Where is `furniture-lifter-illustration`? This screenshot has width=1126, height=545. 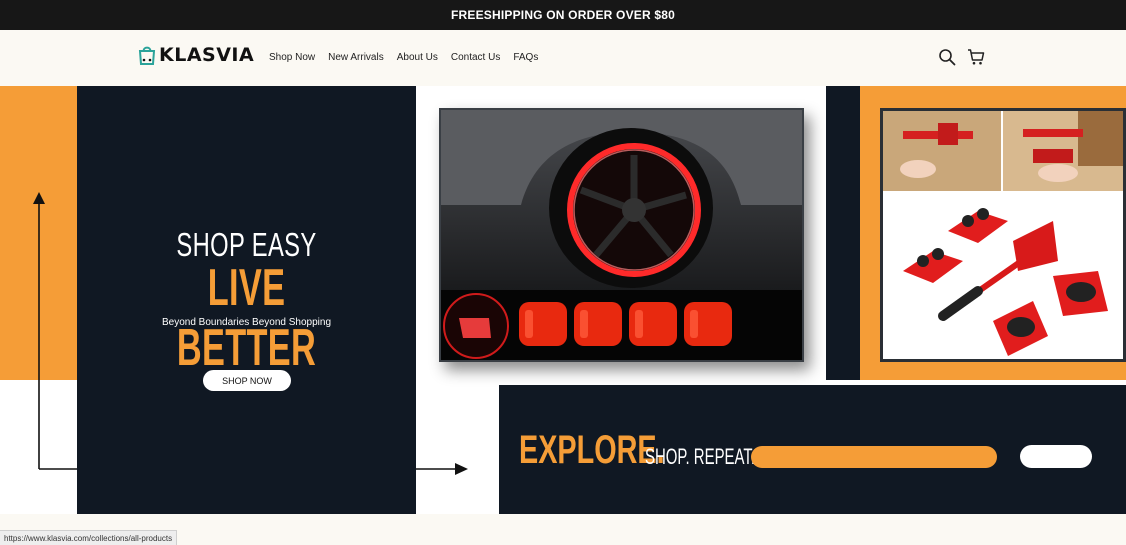 furniture-lifter-illustration is located at coordinates (1003, 235).